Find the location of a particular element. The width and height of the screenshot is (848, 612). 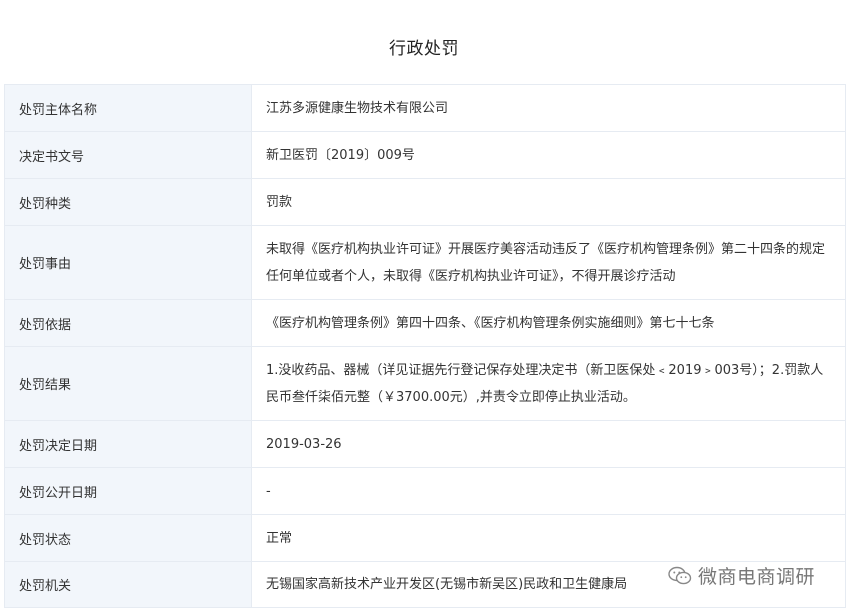

row-label: 处罚状态 is located at coordinates (128, 538).